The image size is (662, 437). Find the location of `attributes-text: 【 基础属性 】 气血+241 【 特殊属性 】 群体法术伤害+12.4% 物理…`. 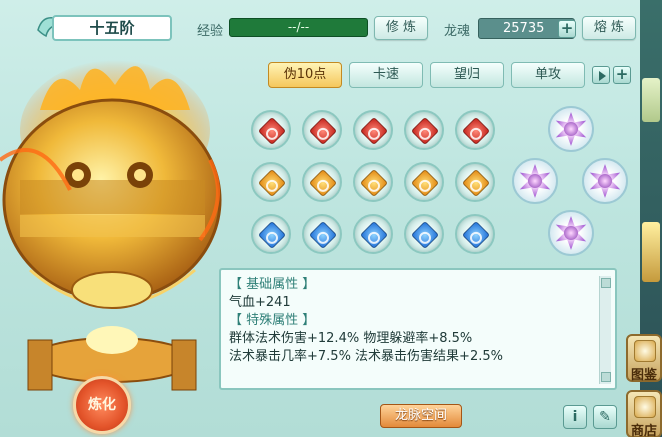

attributes-text: 【 基础属性 】 气血+241 【 特殊属性 】 群体法术伤害+12.4% 物理… is located at coordinates (366, 321).